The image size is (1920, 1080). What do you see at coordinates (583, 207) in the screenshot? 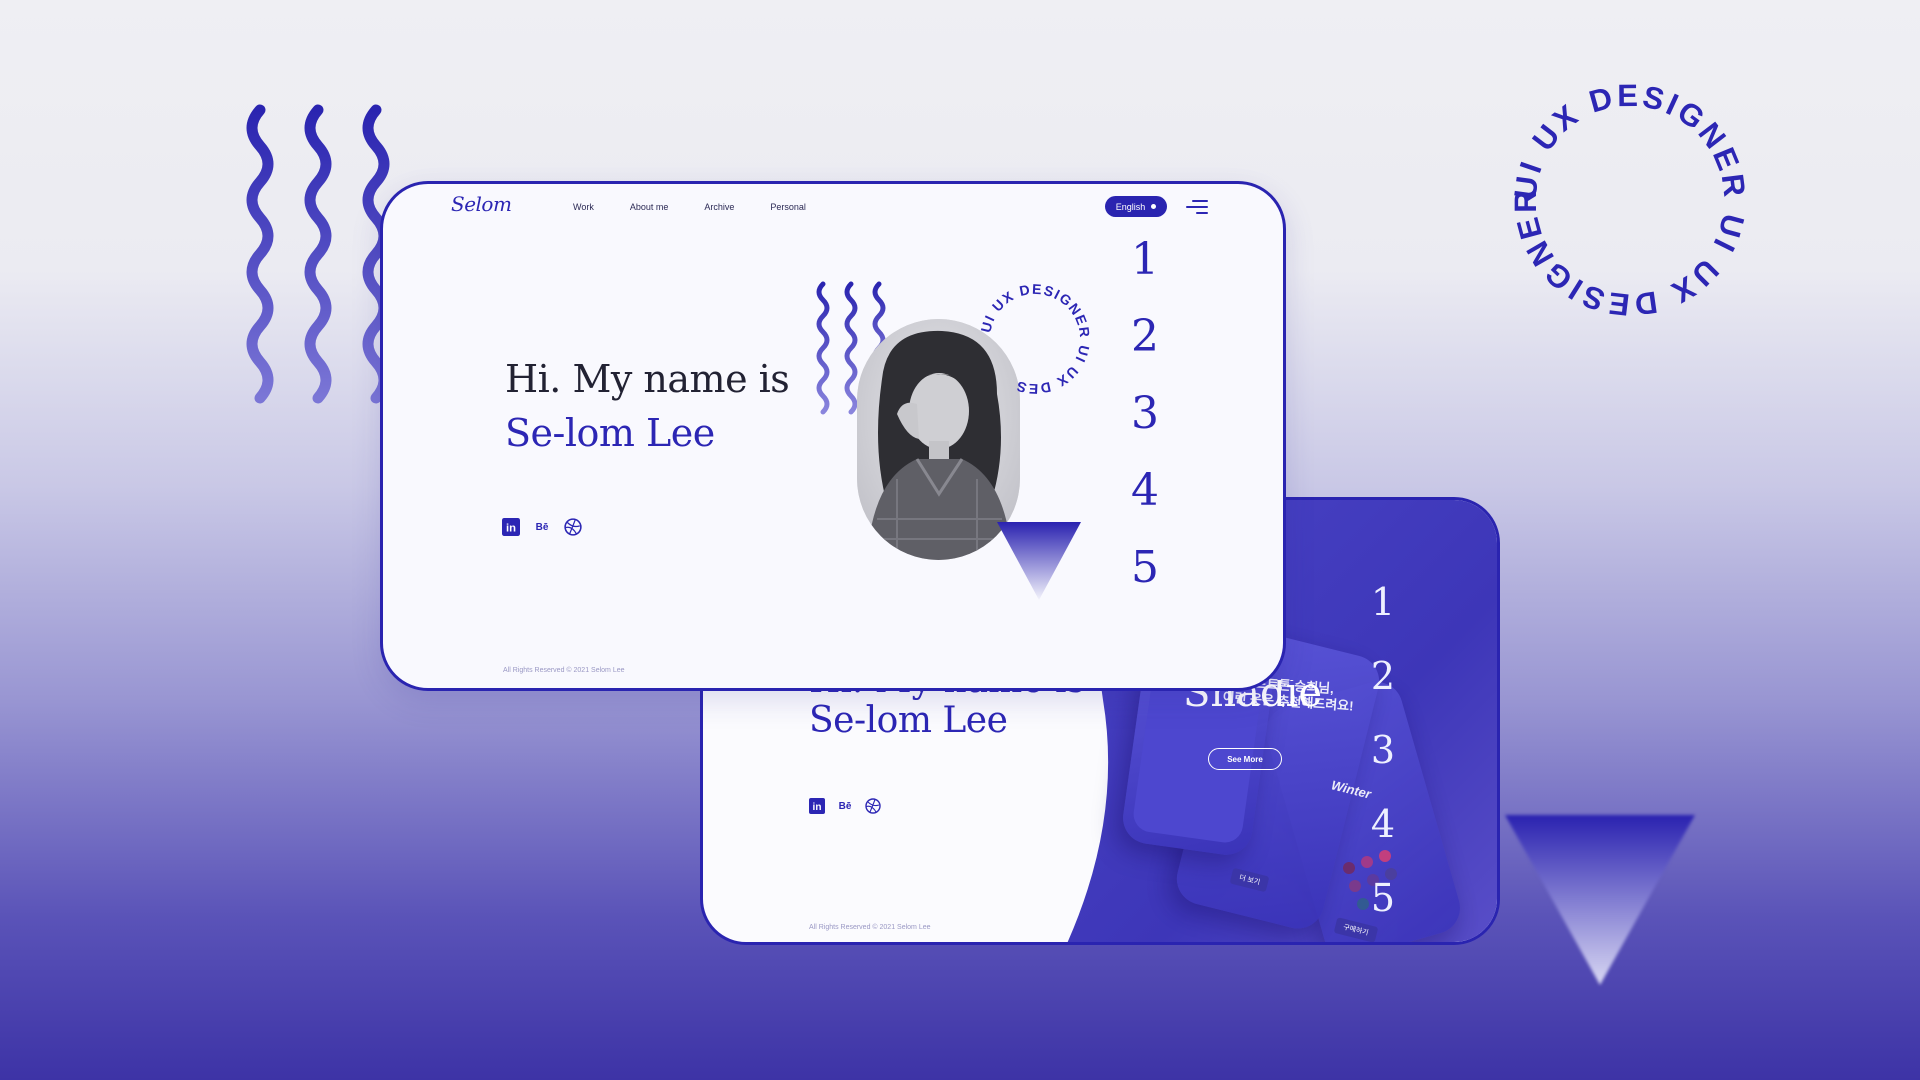
I see `nav-work: Work` at bounding box center [583, 207].